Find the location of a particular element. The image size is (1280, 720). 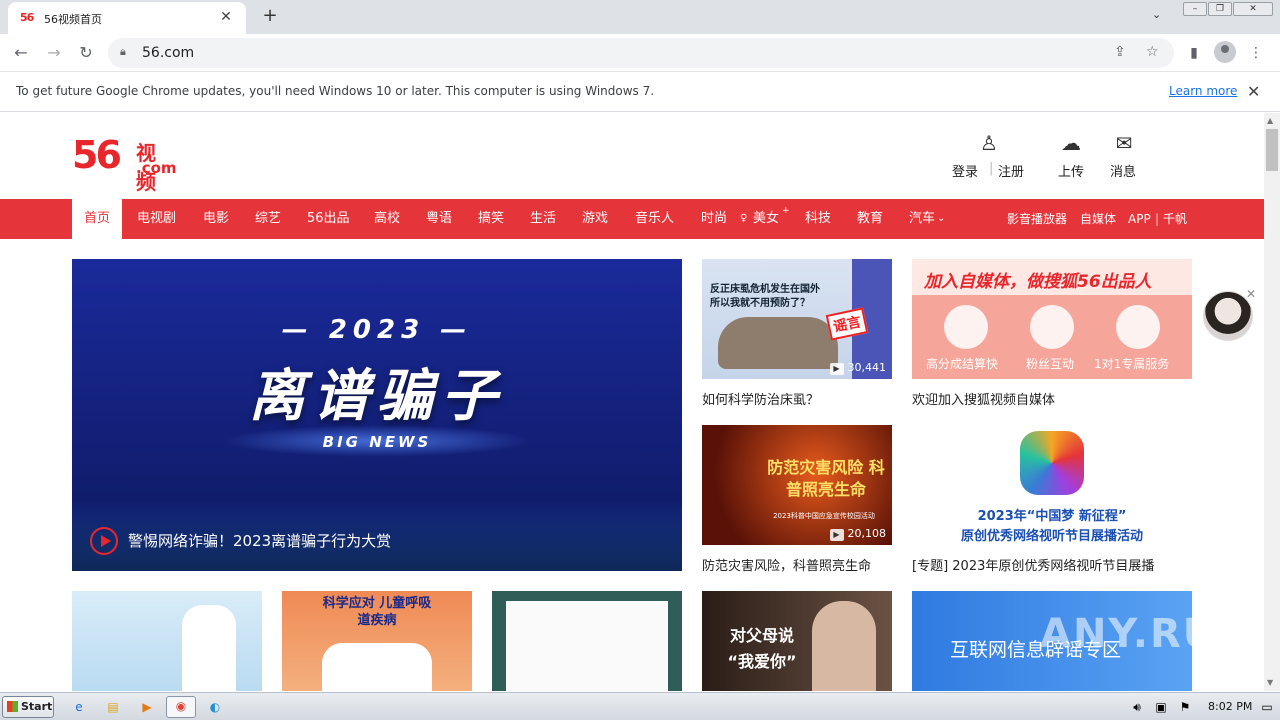

message-envelope-icon: ✉ is located at coordinates (1124, 143).